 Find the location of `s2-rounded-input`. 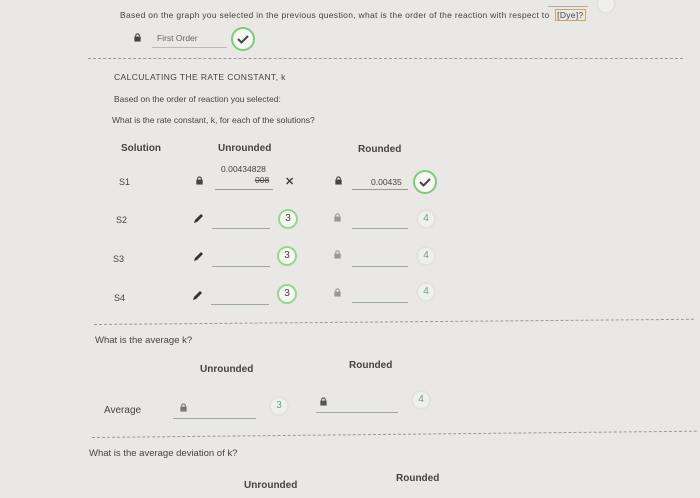

s2-rounded-input is located at coordinates (380, 228).